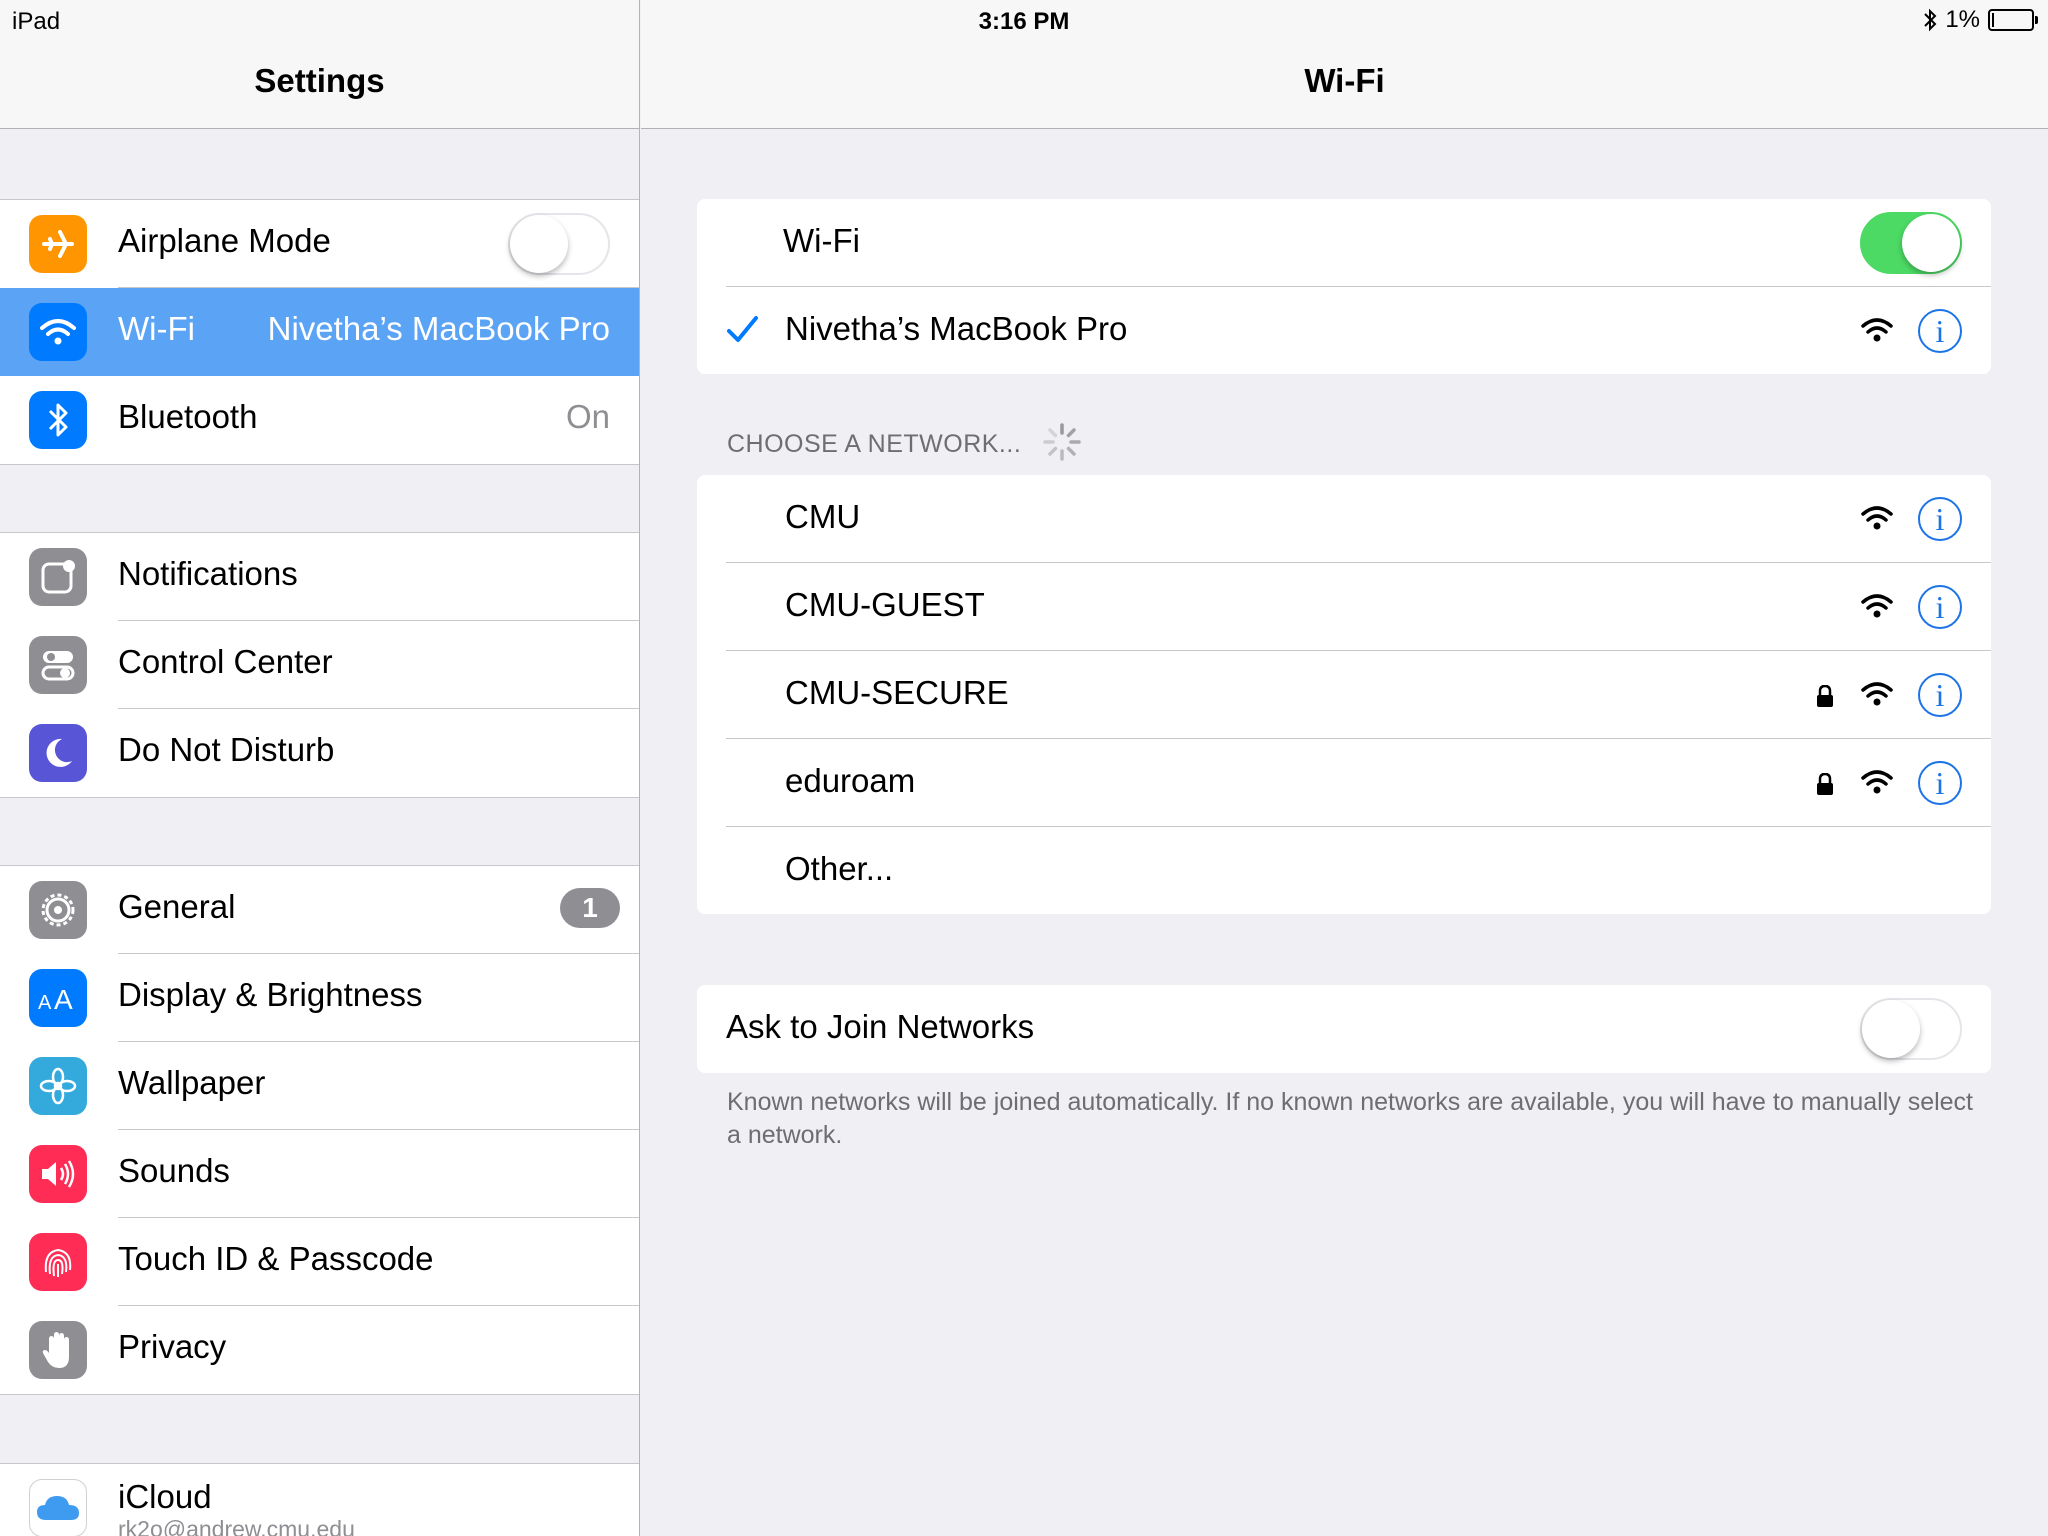 The height and width of the screenshot is (1536, 2048). What do you see at coordinates (1344, 330) in the screenshot?
I see `connected-network-row: Nivetha’s MacBook Pro i` at bounding box center [1344, 330].